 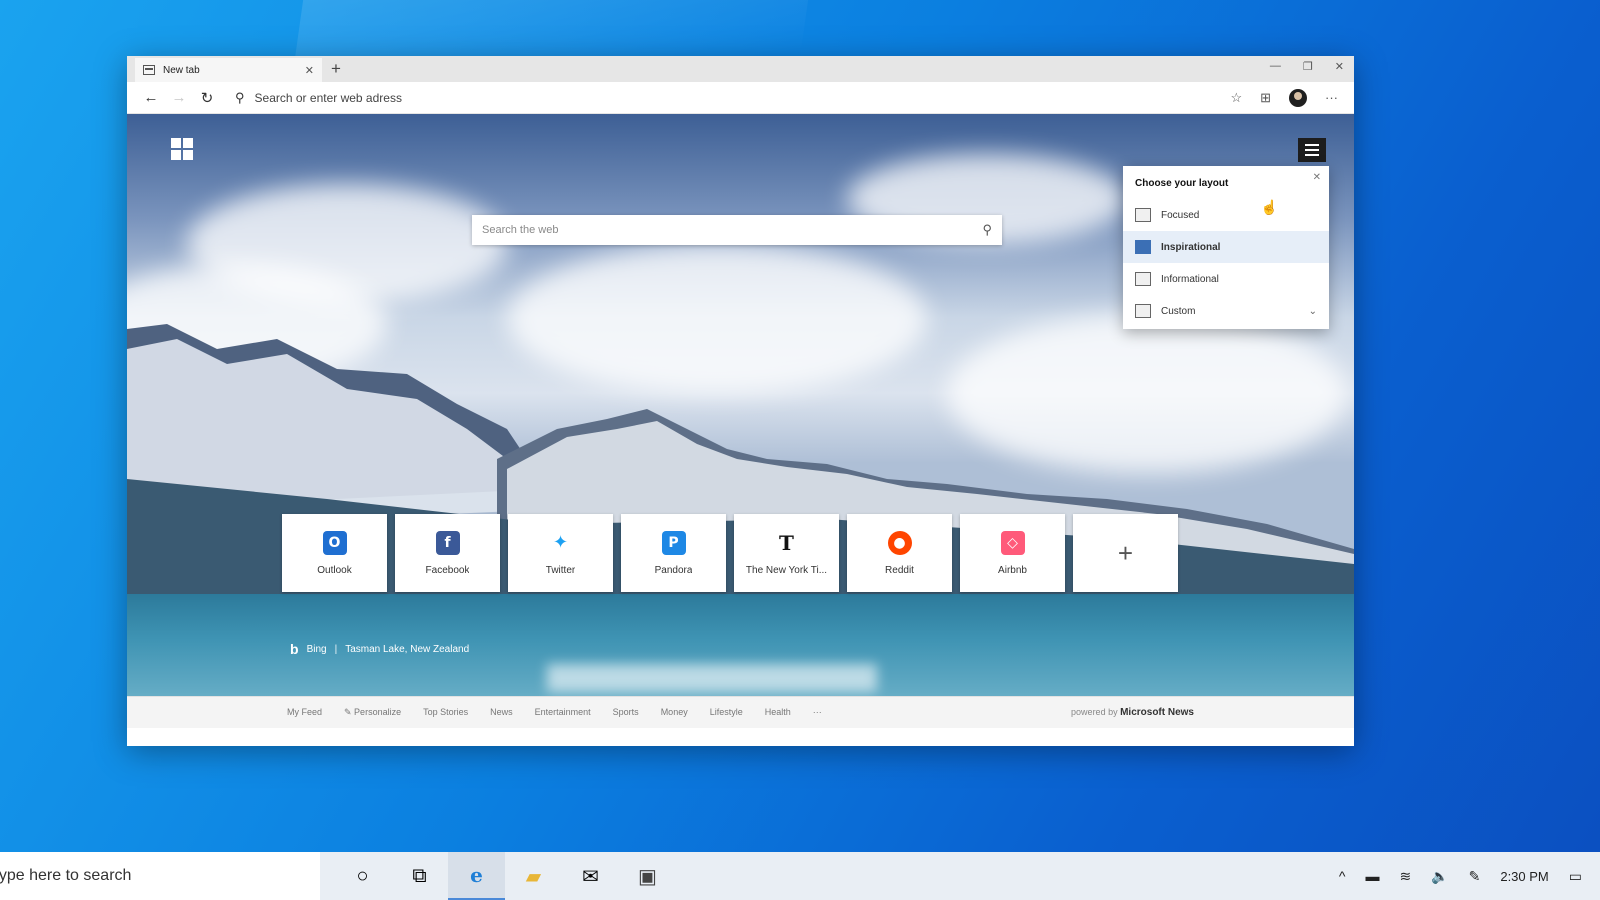 What do you see at coordinates (1236, 98) in the screenshot?
I see `favorite-star-icon: ☆` at bounding box center [1236, 98].